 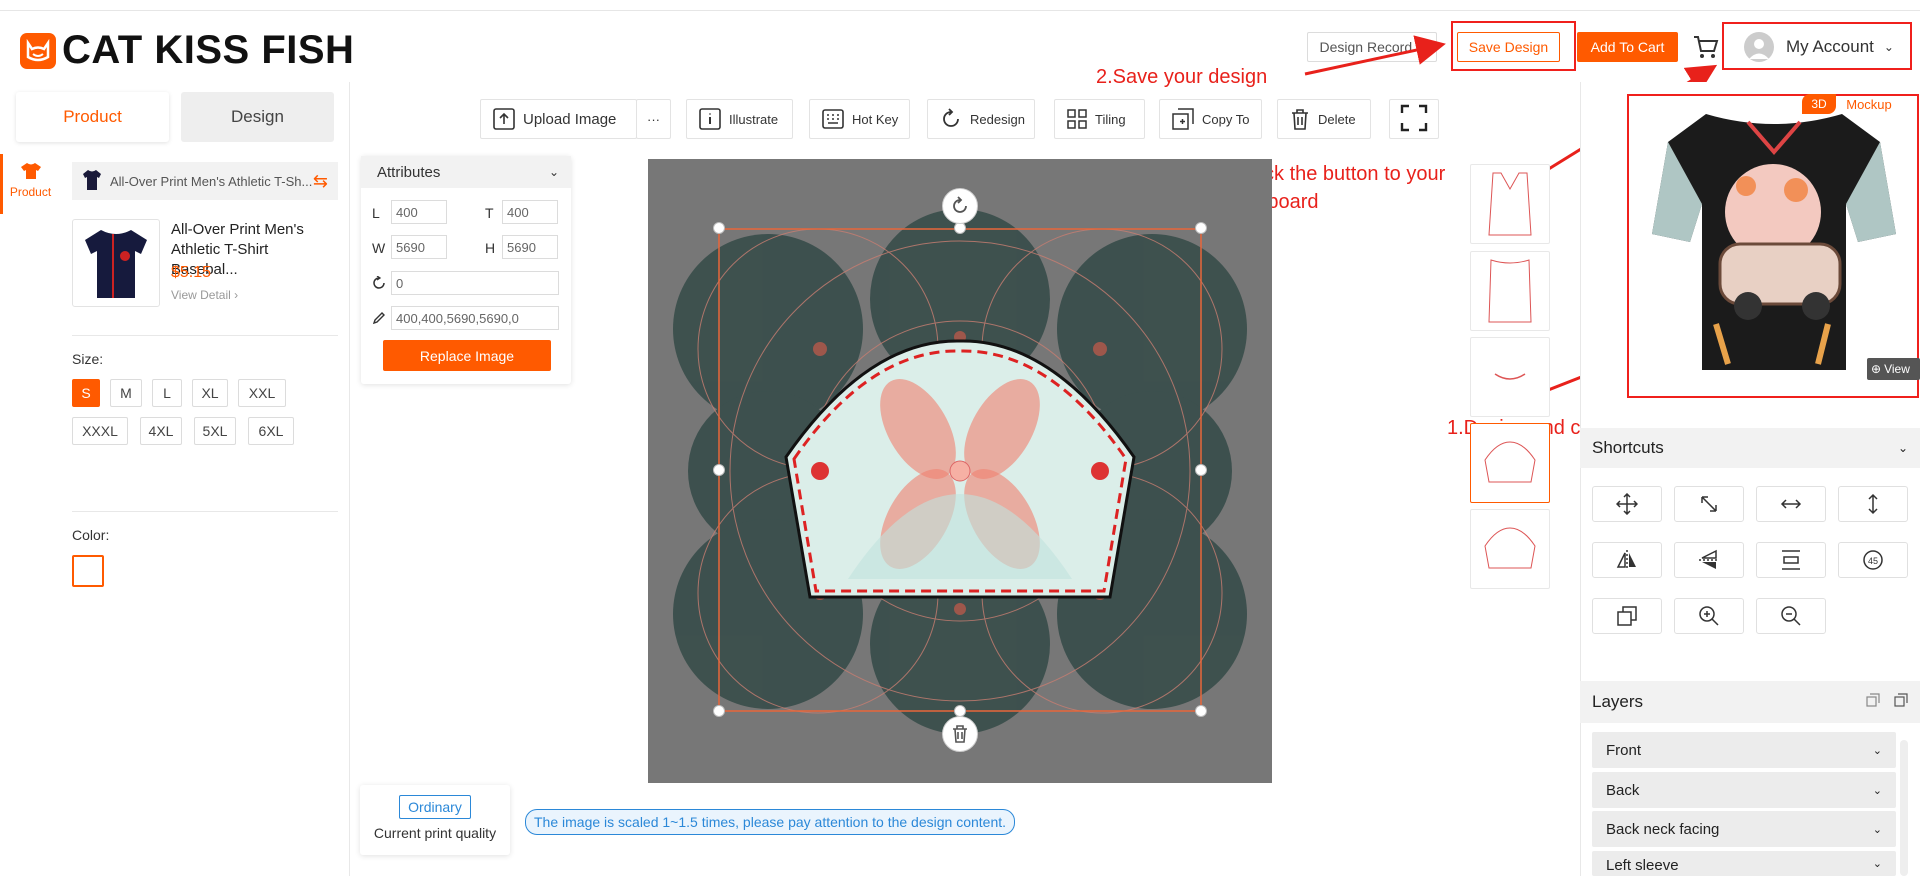 I want to click on svg-text: 45, so click(x=1873, y=561).